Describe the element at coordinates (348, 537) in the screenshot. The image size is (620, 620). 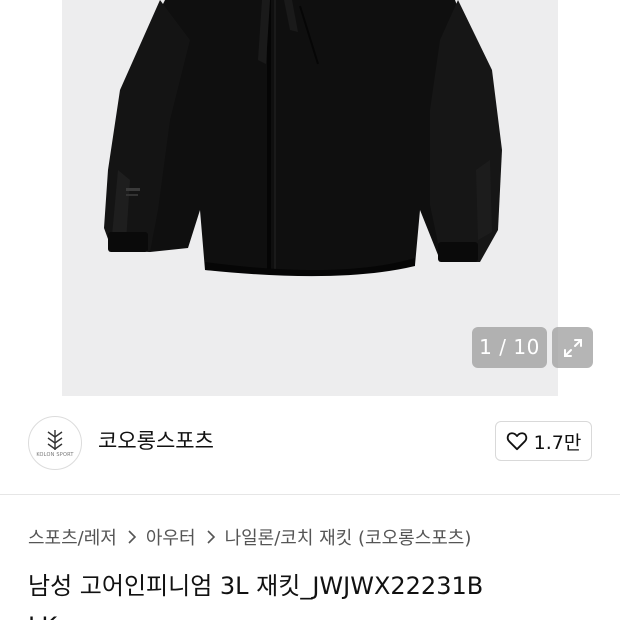
I see `breadcrumb-item-category: 나일론/코치 재킷 (코오롱스포츠)` at that location.